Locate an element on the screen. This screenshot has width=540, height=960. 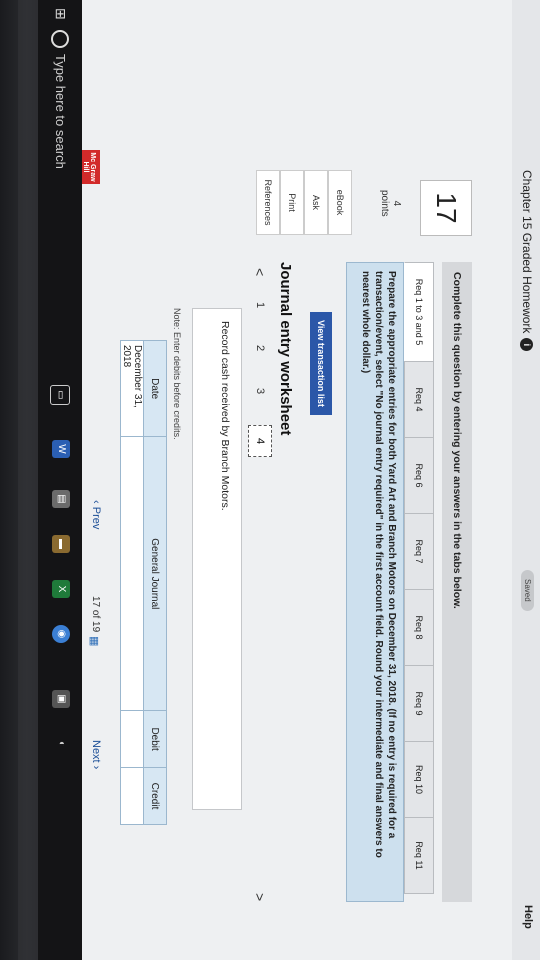
excel-app-icon: X is located at coordinates (61, 589).